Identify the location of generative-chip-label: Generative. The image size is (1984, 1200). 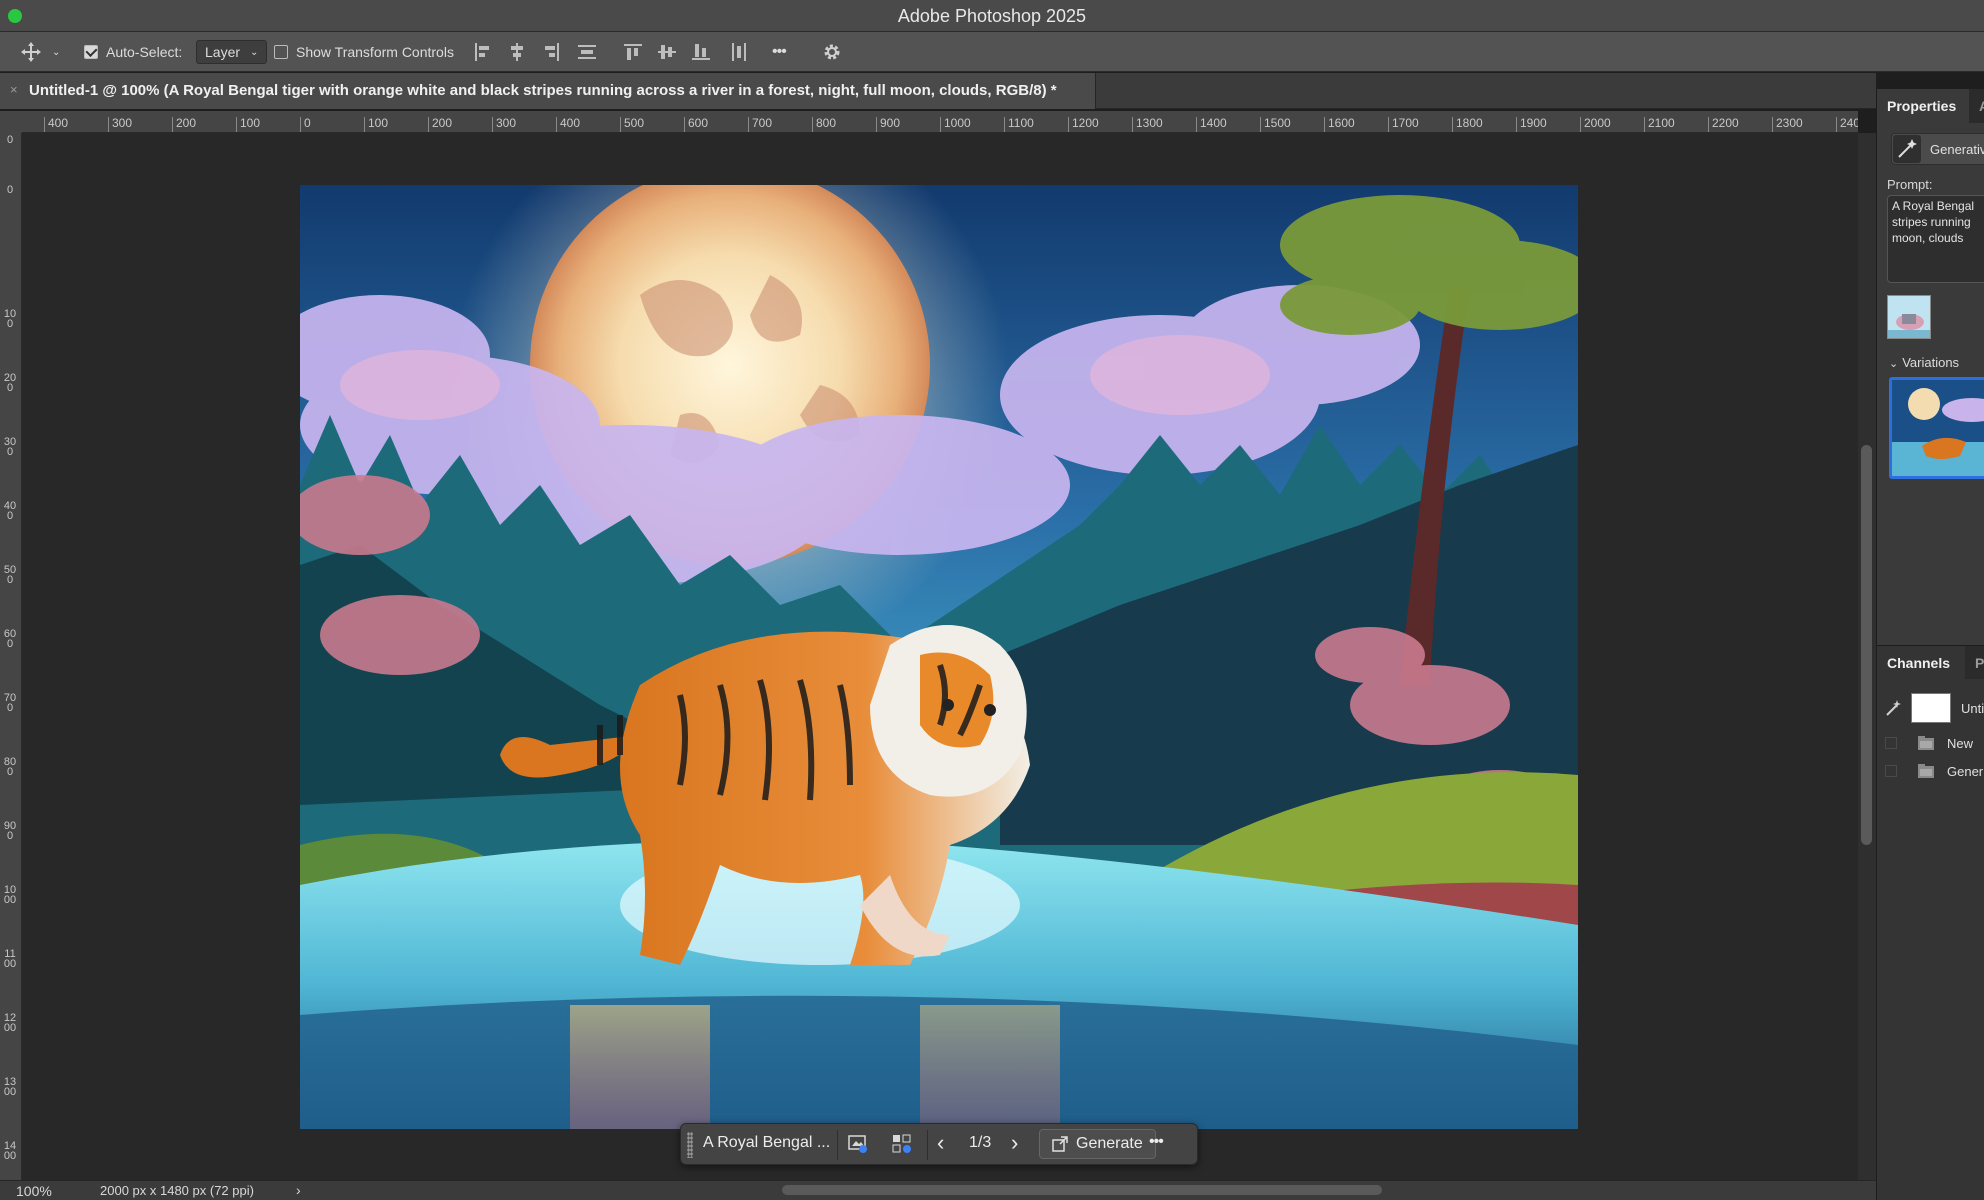
(1957, 149).